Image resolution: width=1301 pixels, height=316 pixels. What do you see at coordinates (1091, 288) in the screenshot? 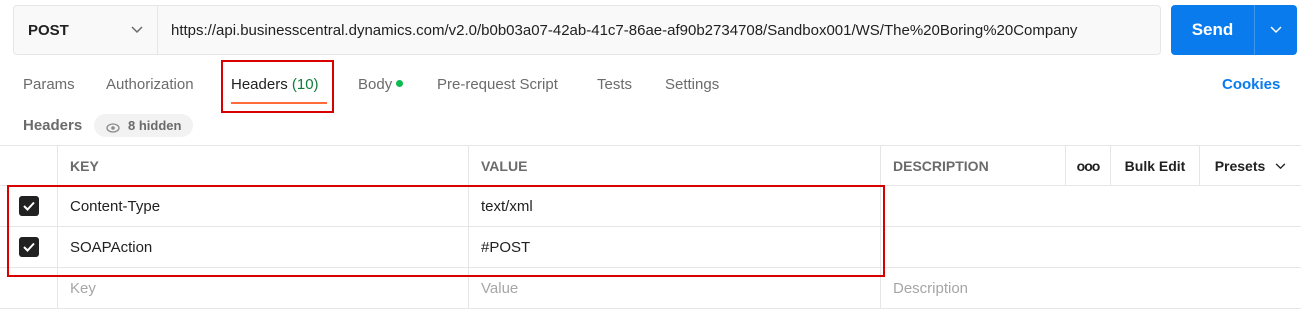
I see `new-description-input: Description` at bounding box center [1091, 288].